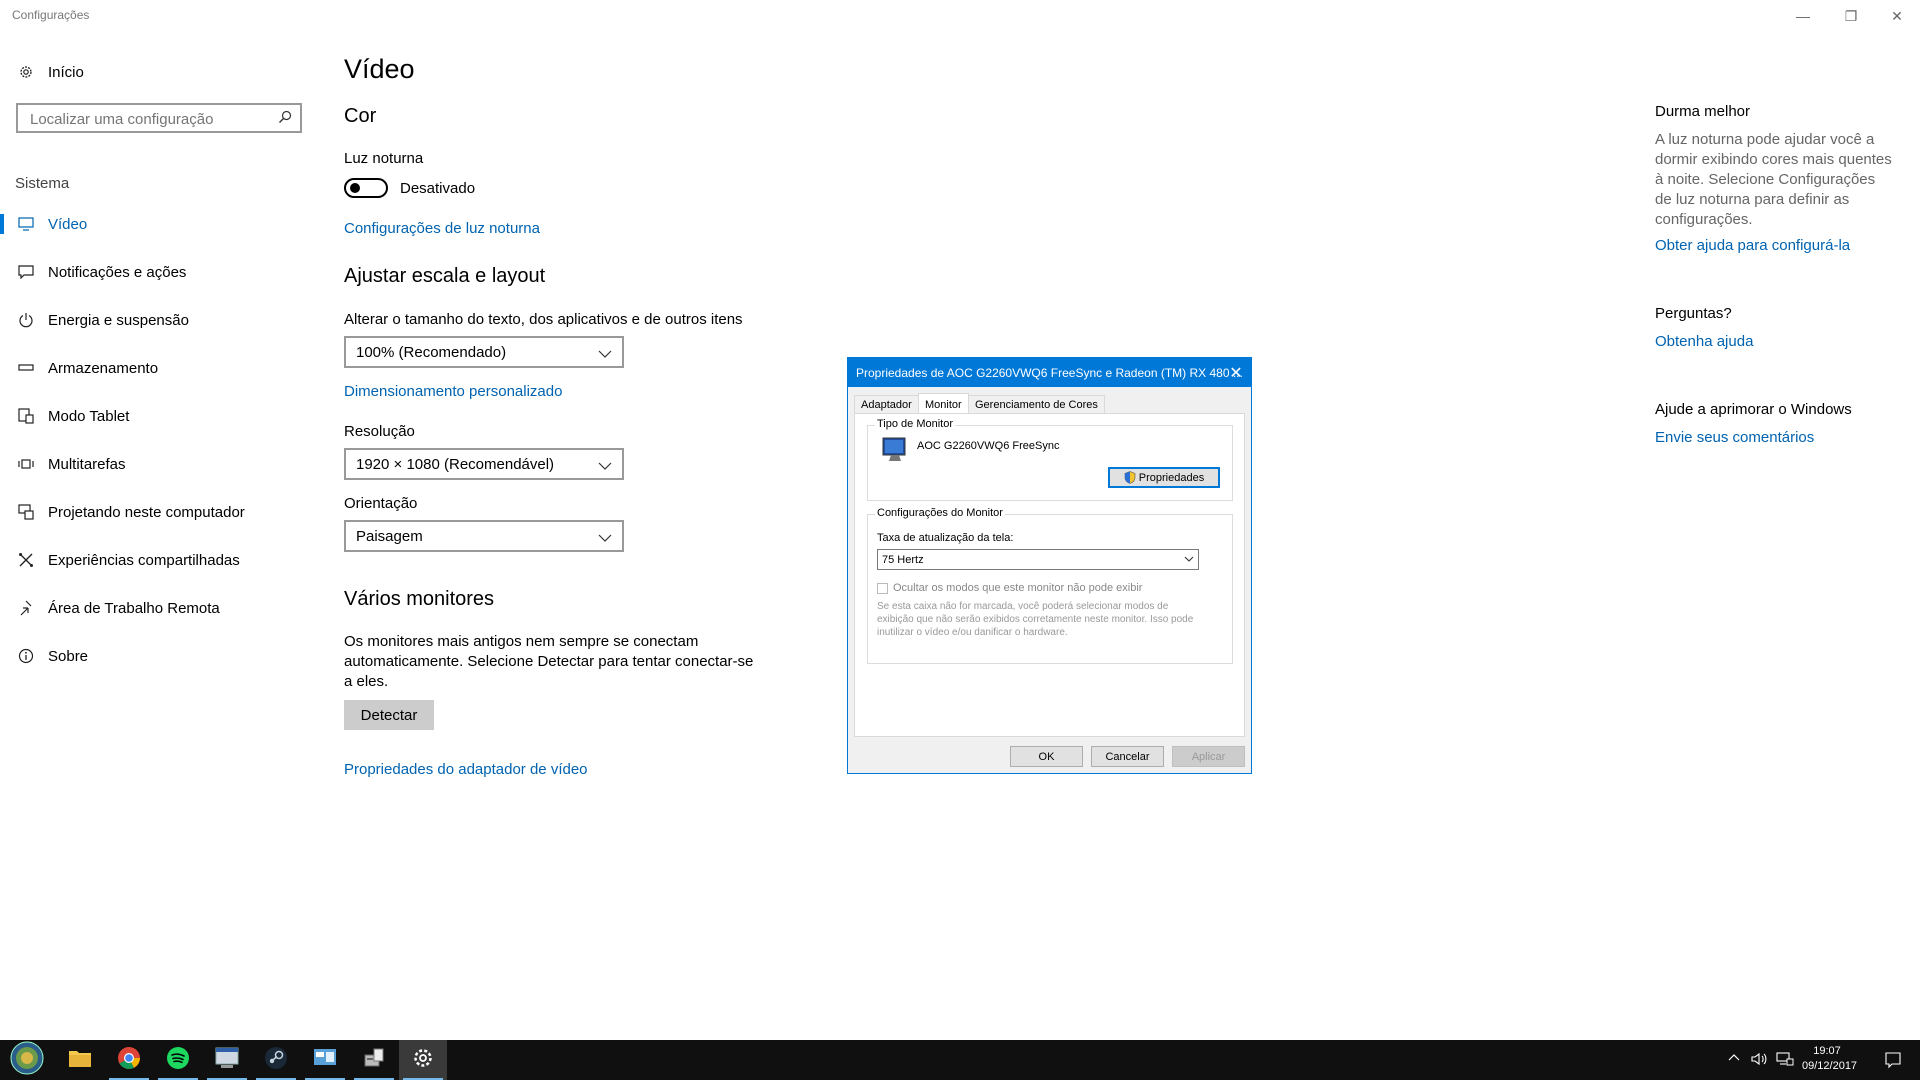  Describe the element at coordinates (103, 368) in the screenshot. I see `sidebar-item-label: Armazenamento` at that location.